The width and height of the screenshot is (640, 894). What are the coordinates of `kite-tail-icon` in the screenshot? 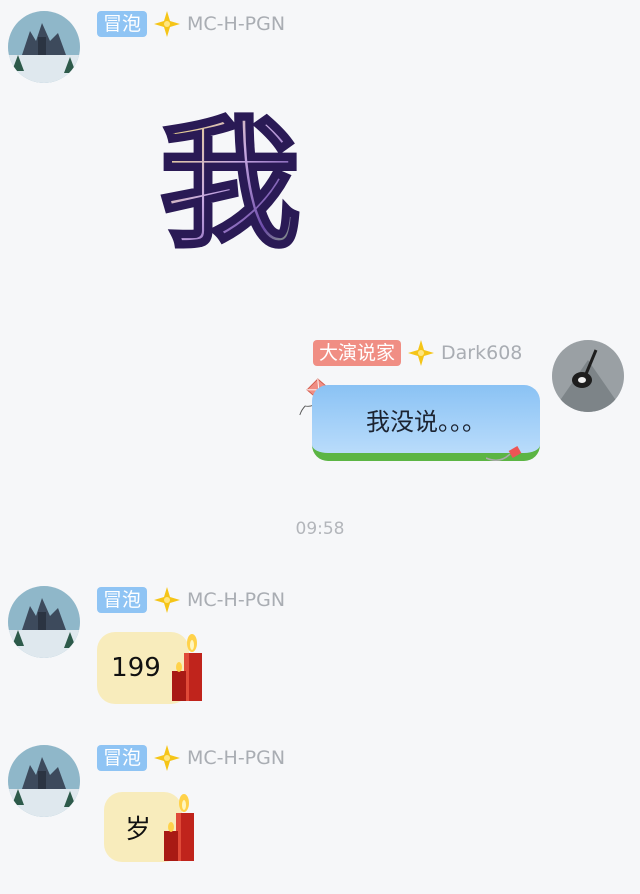 It's located at (504, 453).